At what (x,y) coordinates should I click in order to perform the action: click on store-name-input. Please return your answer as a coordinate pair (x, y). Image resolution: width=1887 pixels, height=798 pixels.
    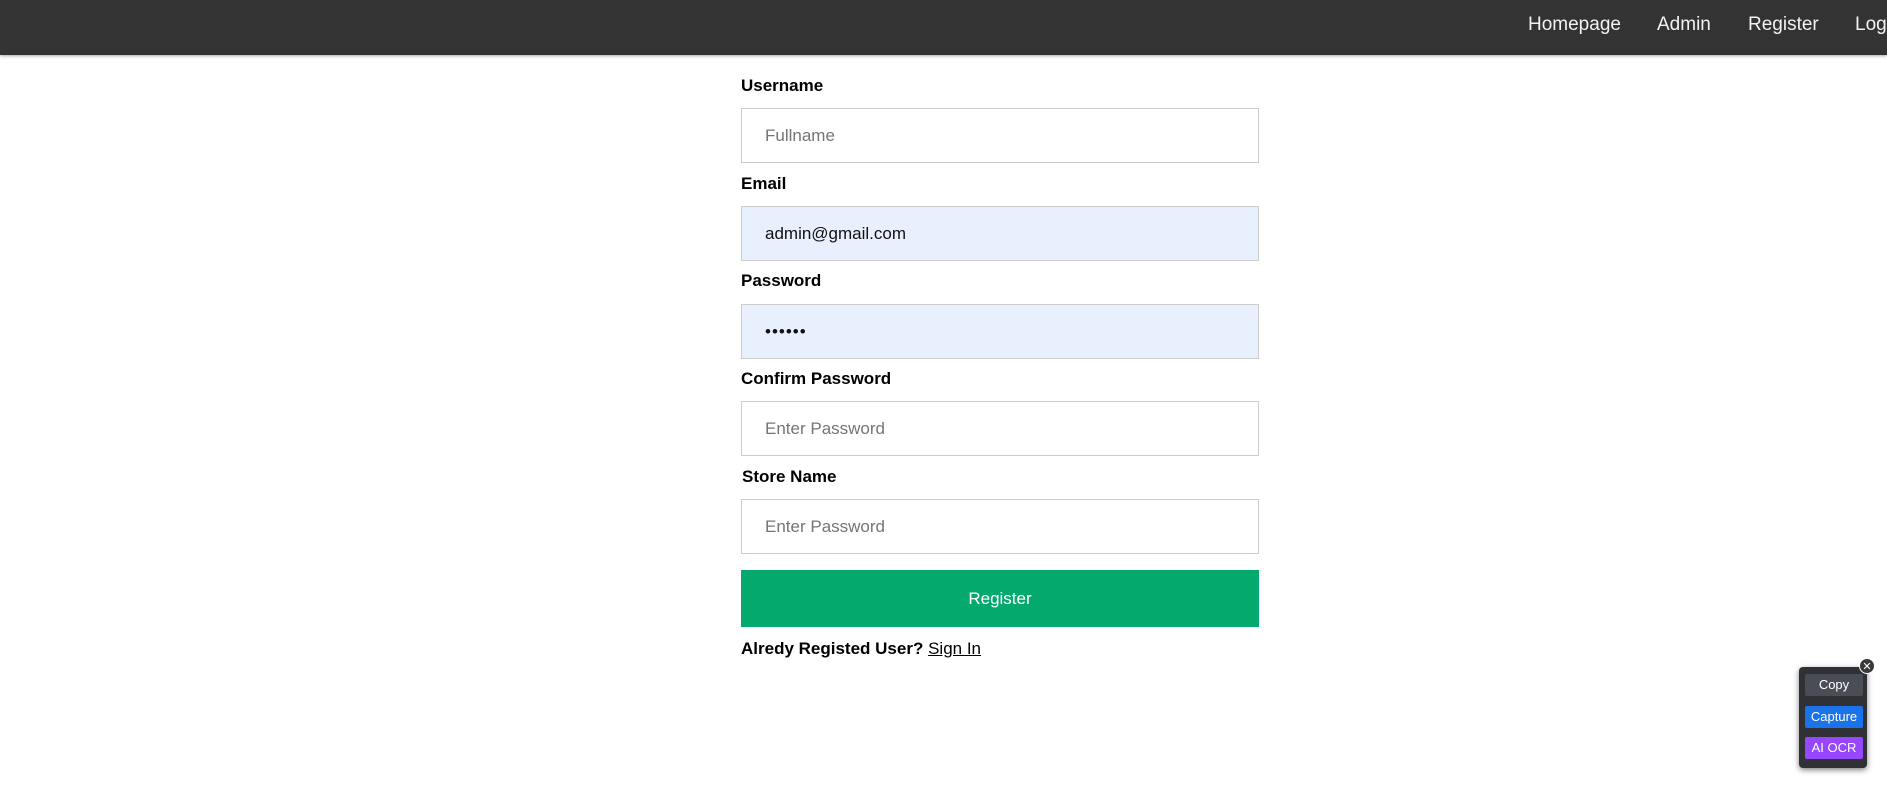
    Looking at the image, I should click on (1000, 526).